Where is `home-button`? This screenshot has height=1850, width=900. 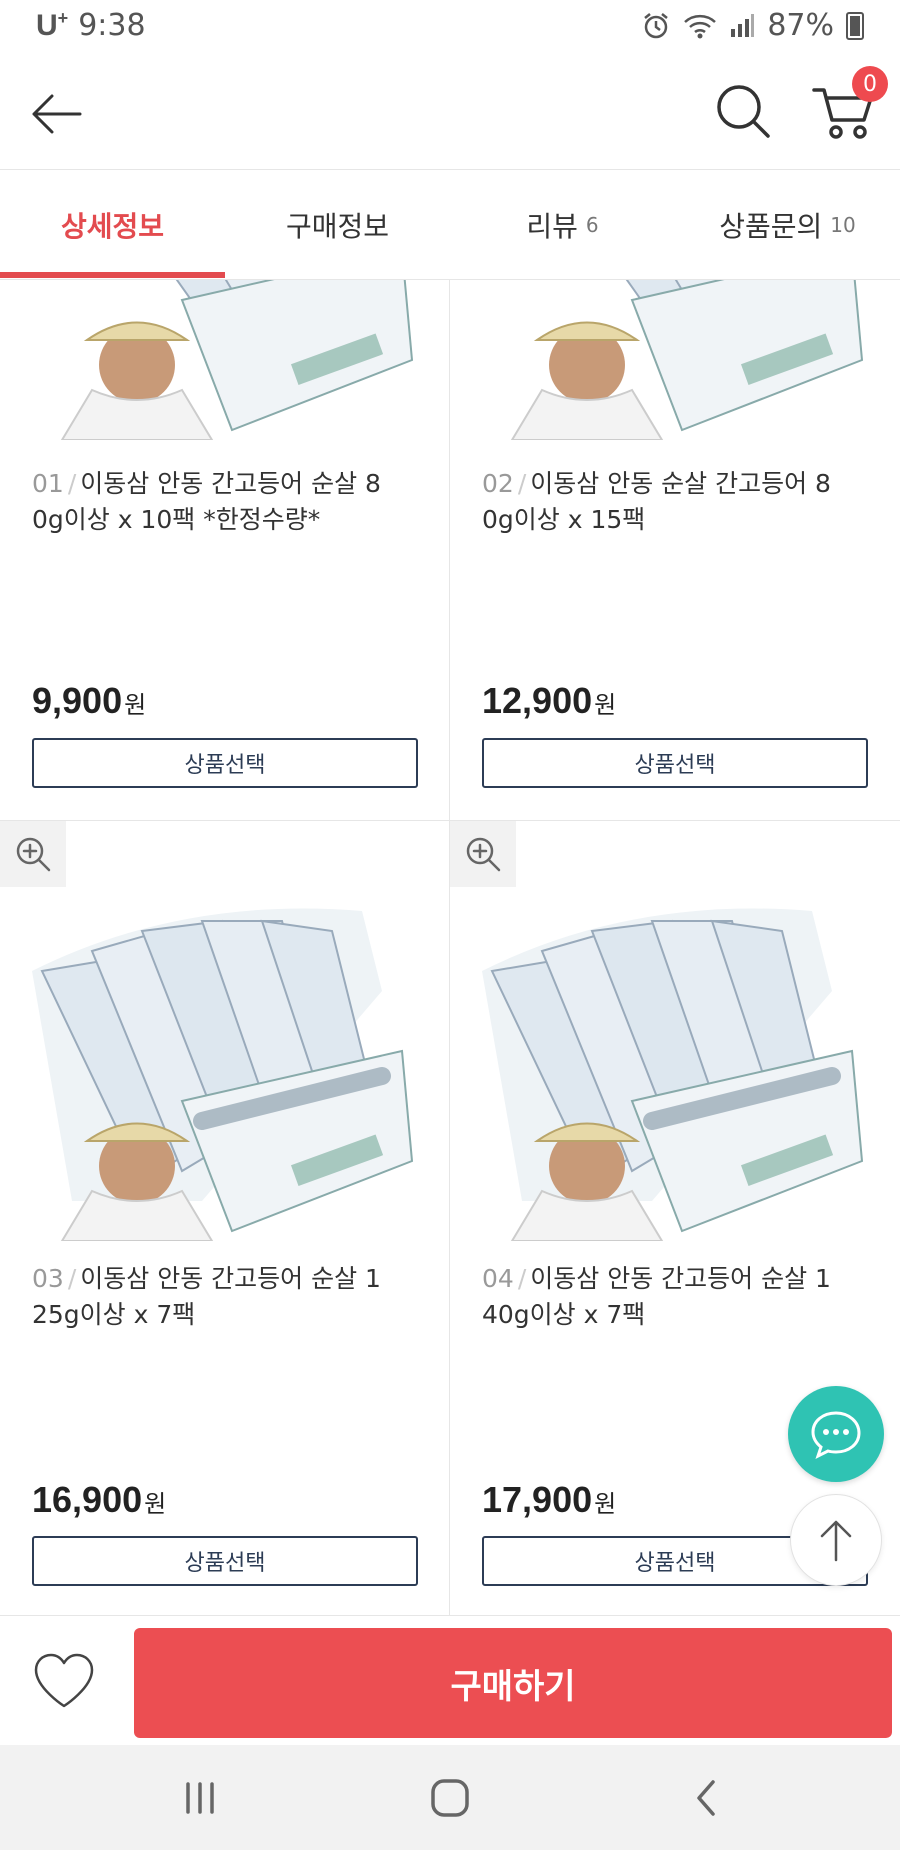 home-button is located at coordinates (450, 1798).